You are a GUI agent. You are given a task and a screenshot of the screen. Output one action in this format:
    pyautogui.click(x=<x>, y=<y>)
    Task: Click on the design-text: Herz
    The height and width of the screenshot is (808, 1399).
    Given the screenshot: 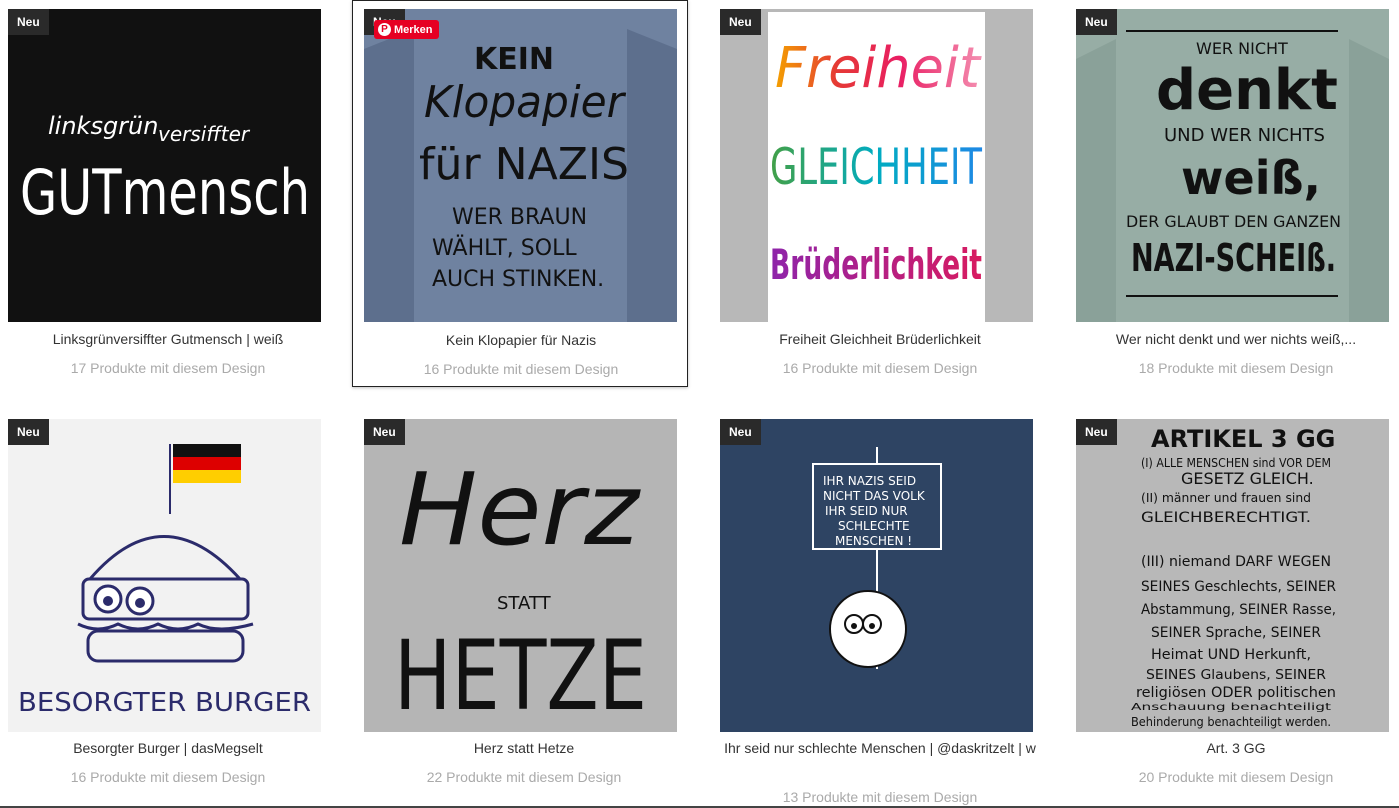 What is the action you would take?
    pyautogui.click(x=520, y=509)
    